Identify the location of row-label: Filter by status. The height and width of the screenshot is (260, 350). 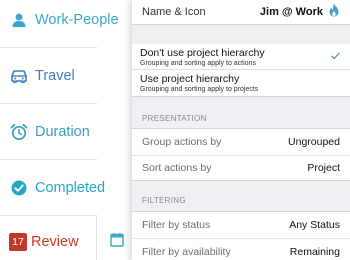
(176, 225).